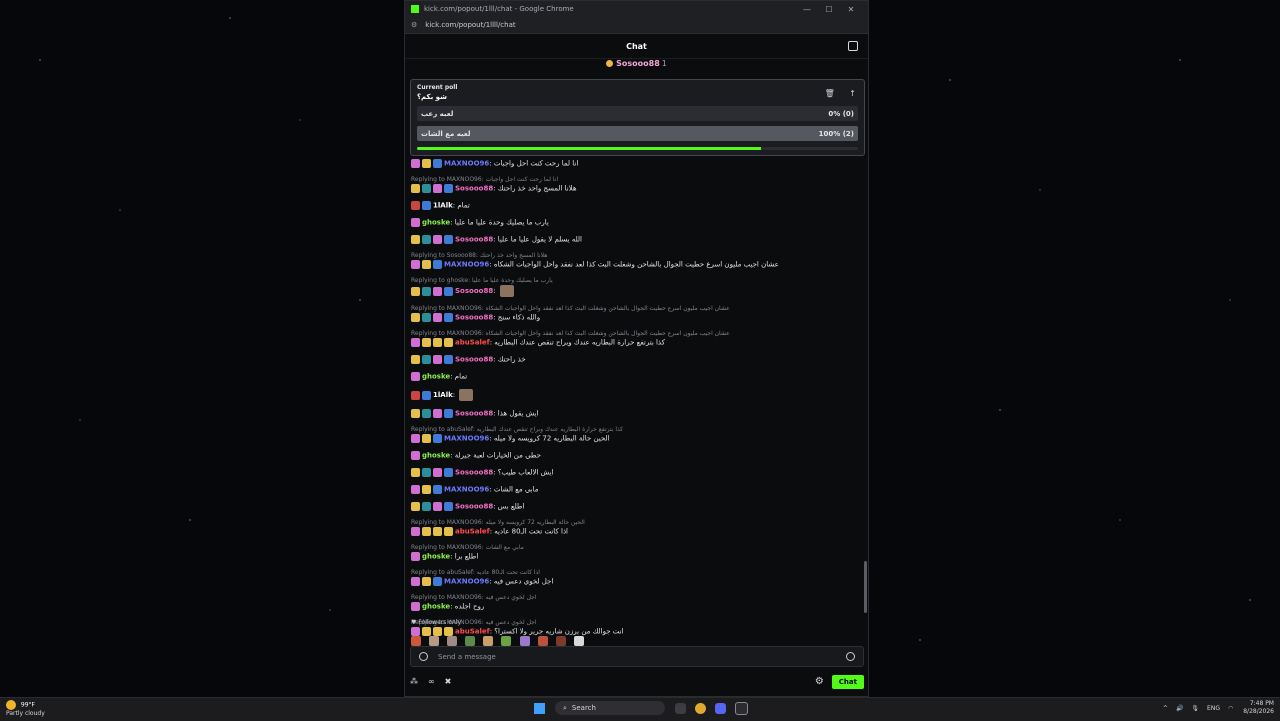  Describe the element at coordinates (426, 163) in the screenshot. I see `badge-icon` at that location.